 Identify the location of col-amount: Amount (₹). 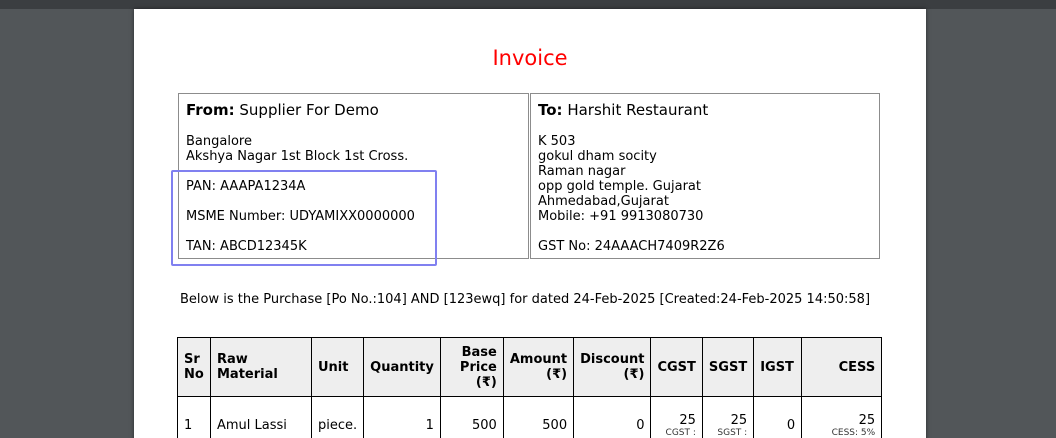
(538, 367).